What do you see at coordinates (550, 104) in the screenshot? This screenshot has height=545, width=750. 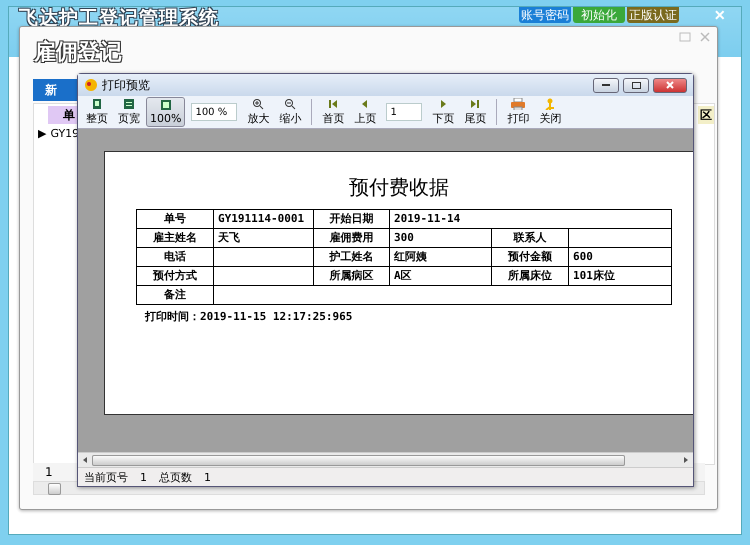 I see `key-icon` at bounding box center [550, 104].